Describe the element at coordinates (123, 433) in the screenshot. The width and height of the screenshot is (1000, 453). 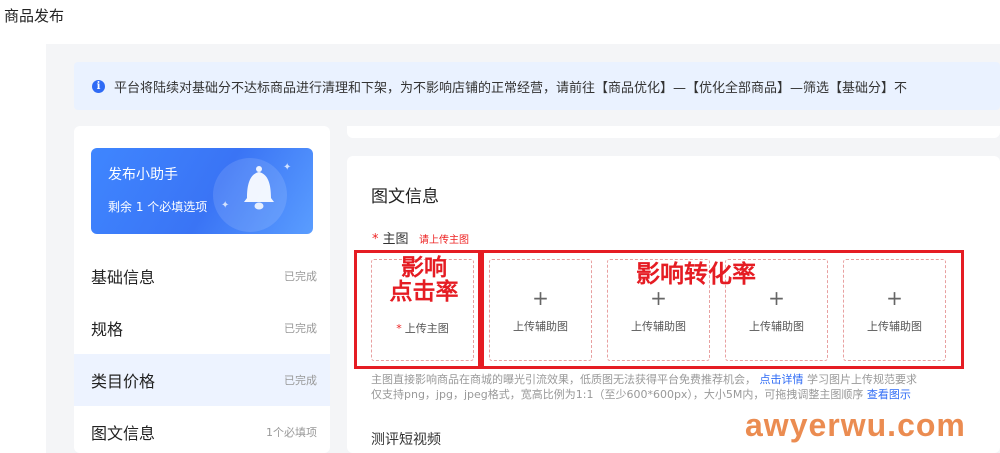
I see `nav-item-label: 图文信息` at that location.